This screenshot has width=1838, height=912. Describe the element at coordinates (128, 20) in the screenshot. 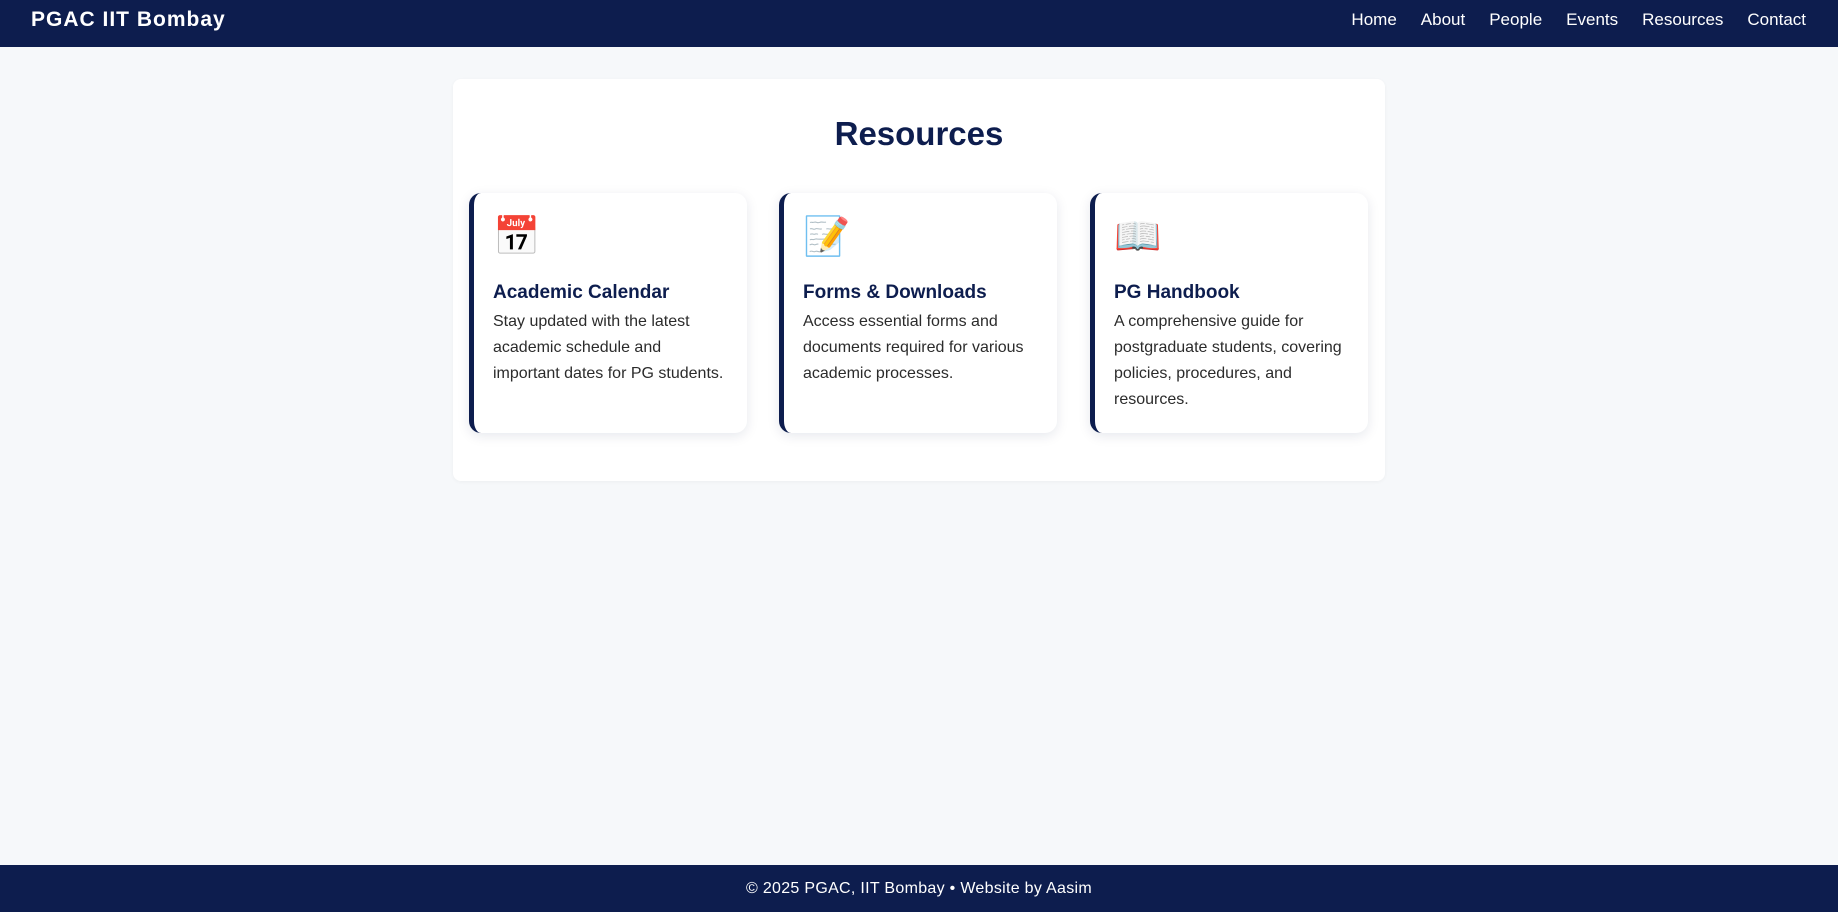

I see `site-brand: PGAC IIT Bombay` at that location.